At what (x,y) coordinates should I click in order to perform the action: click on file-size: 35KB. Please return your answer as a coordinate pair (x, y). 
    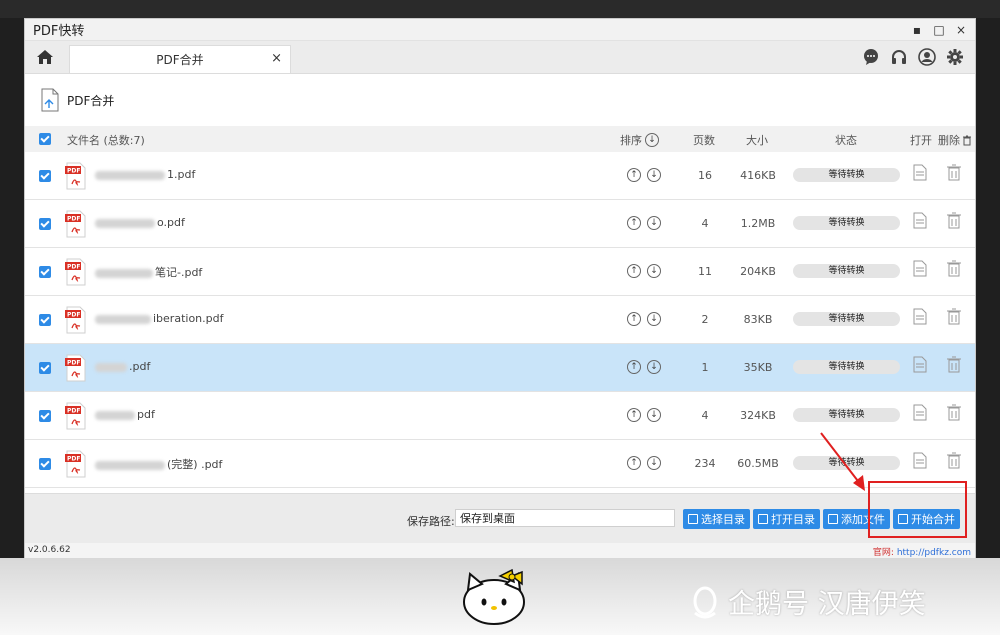
    Looking at the image, I should click on (758, 367).